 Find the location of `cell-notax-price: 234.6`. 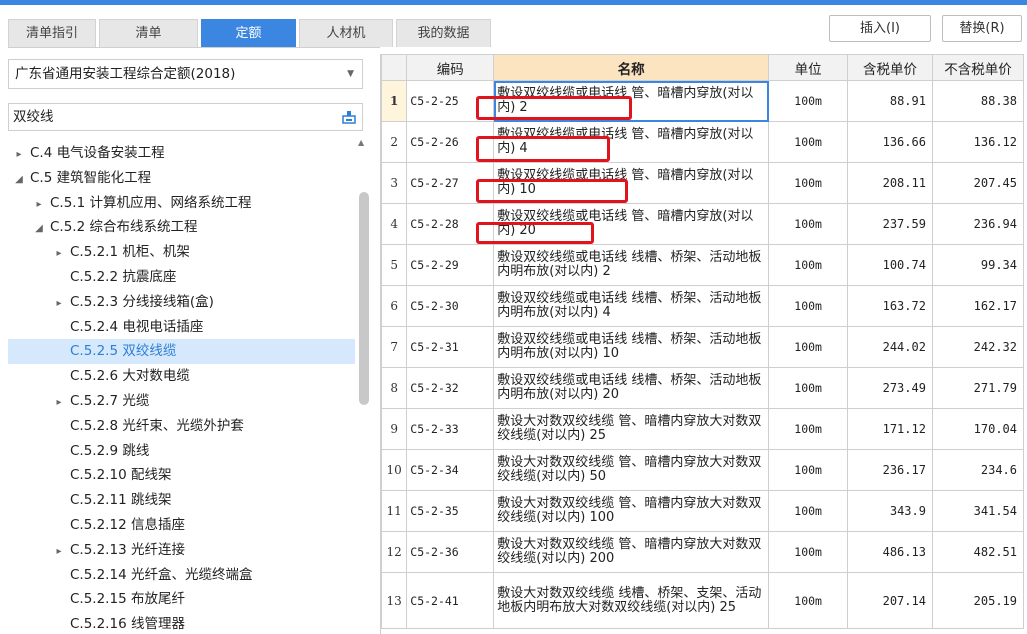

cell-notax-price: 234.6 is located at coordinates (978, 470).